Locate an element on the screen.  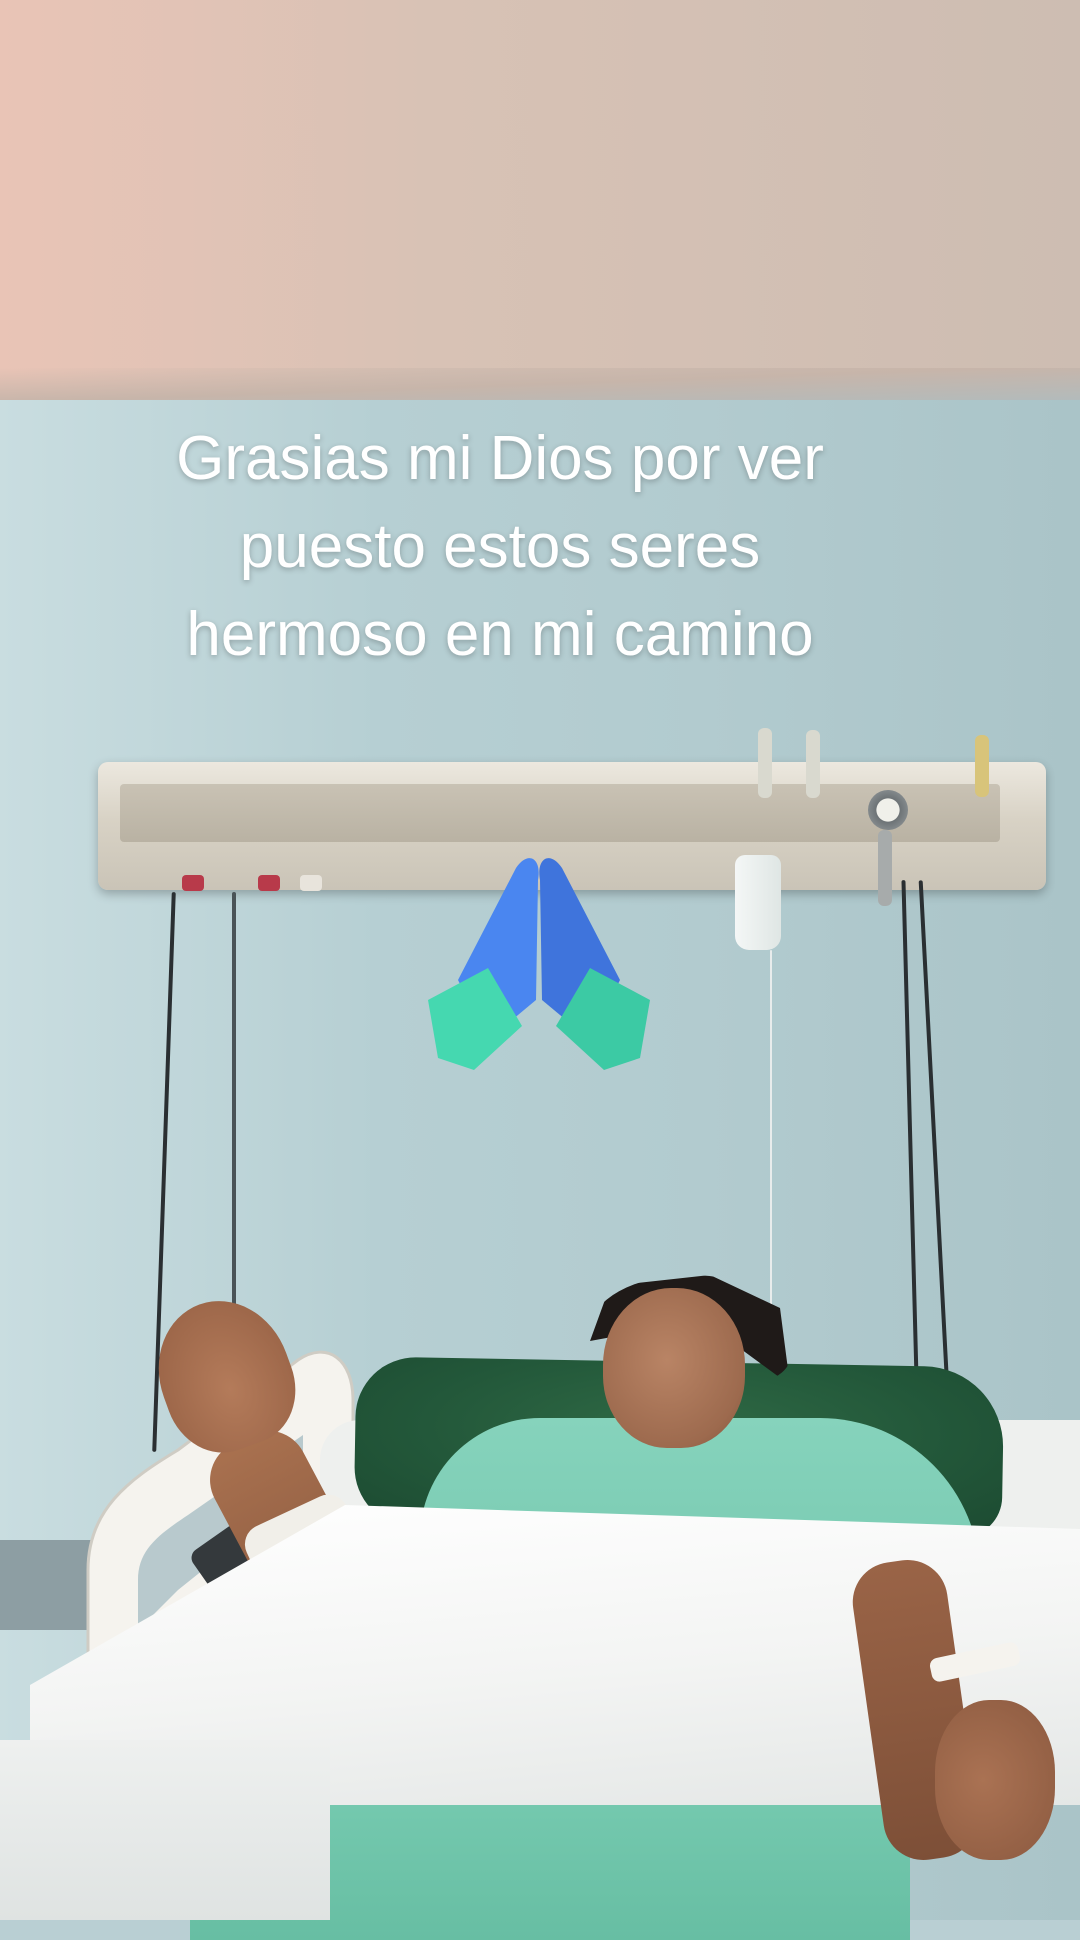
pressure-gauge is located at coordinates (888, 810).